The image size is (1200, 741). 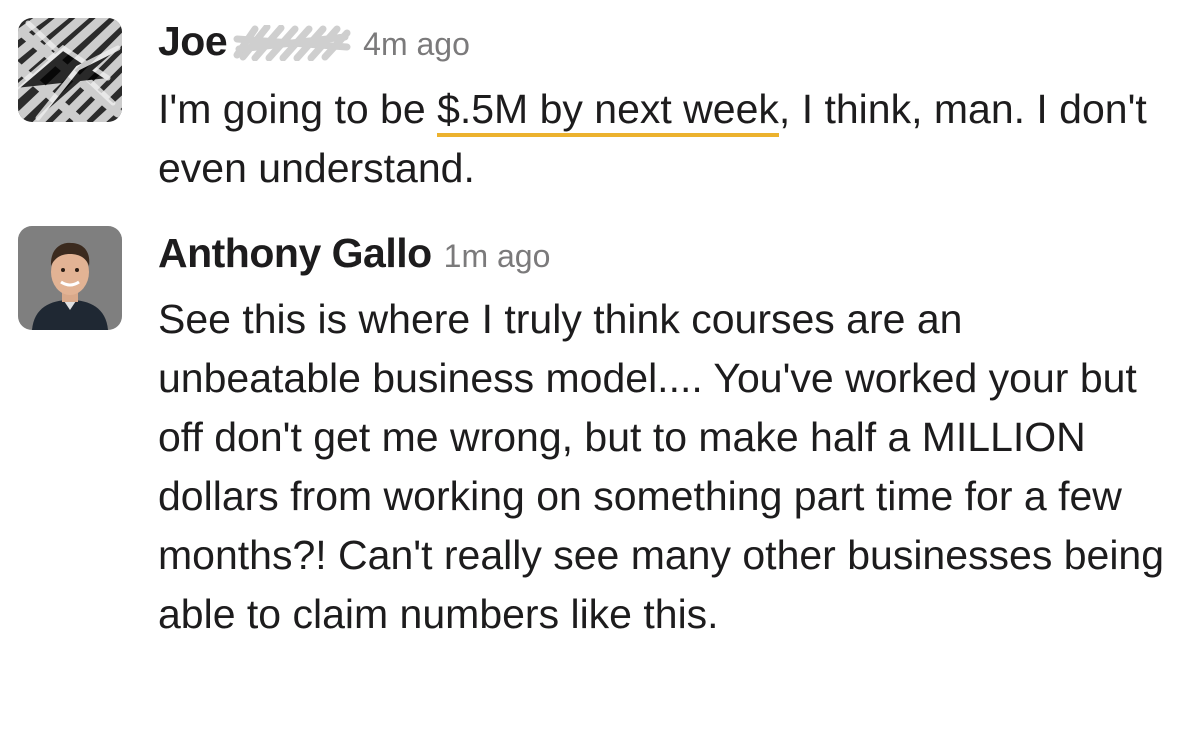 What do you see at coordinates (416, 44) in the screenshot?
I see `timestamp: 4m ago` at bounding box center [416, 44].